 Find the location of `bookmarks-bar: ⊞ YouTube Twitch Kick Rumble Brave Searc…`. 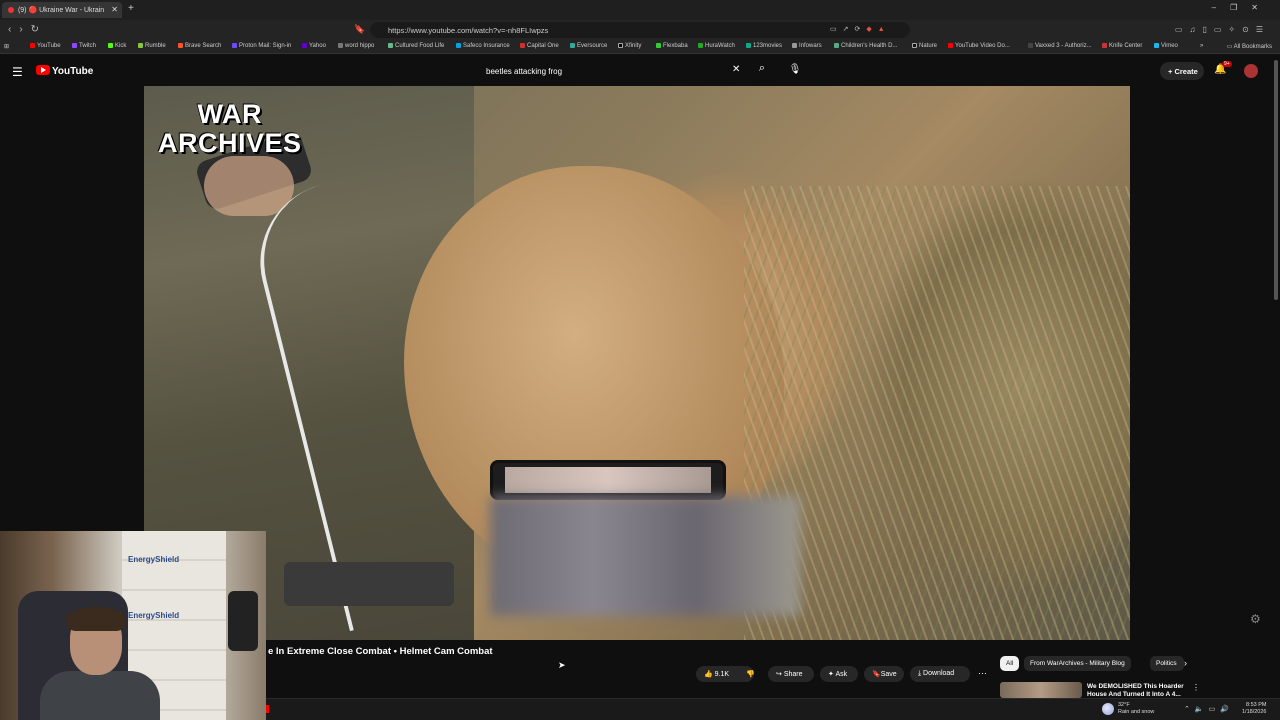

bookmarks-bar: ⊞ YouTube Twitch Kick Rumble Brave Searc… is located at coordinates (640, 47).